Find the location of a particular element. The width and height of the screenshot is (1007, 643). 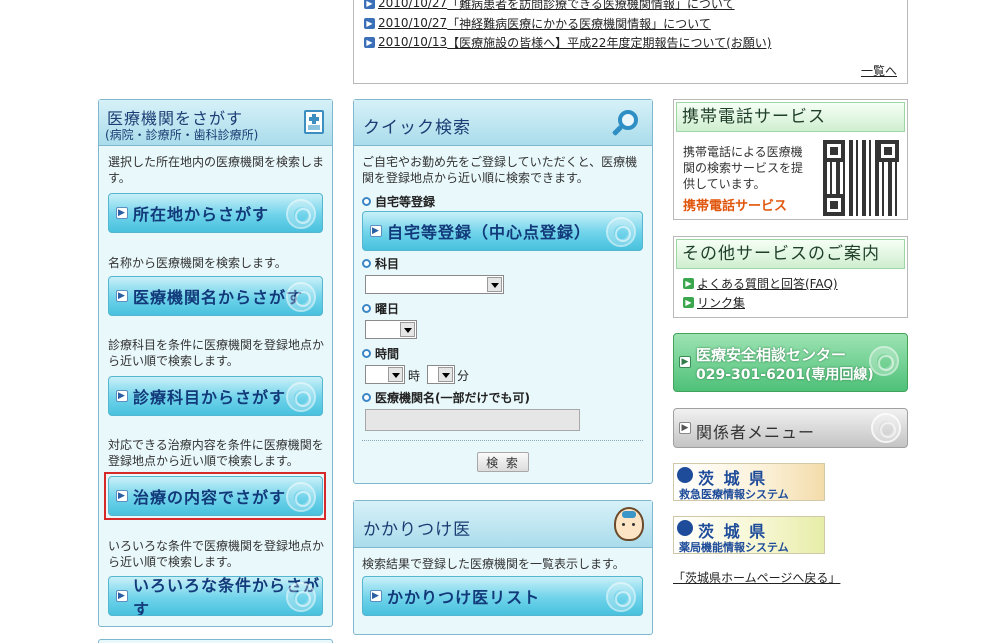

links-page-link: ▶ リンク集 is located at coordinates (714, 302).